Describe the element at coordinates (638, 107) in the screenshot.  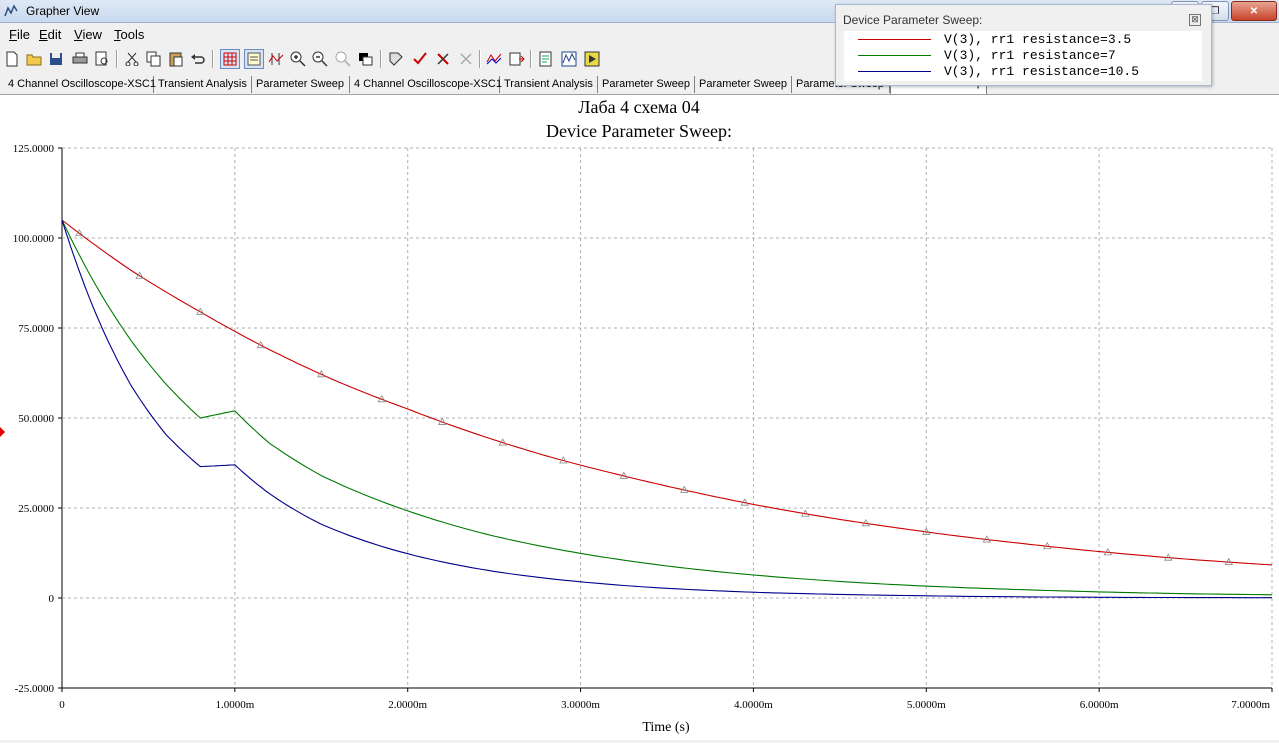
I see `chart-title: Лаба 4 схема 04` at that location.